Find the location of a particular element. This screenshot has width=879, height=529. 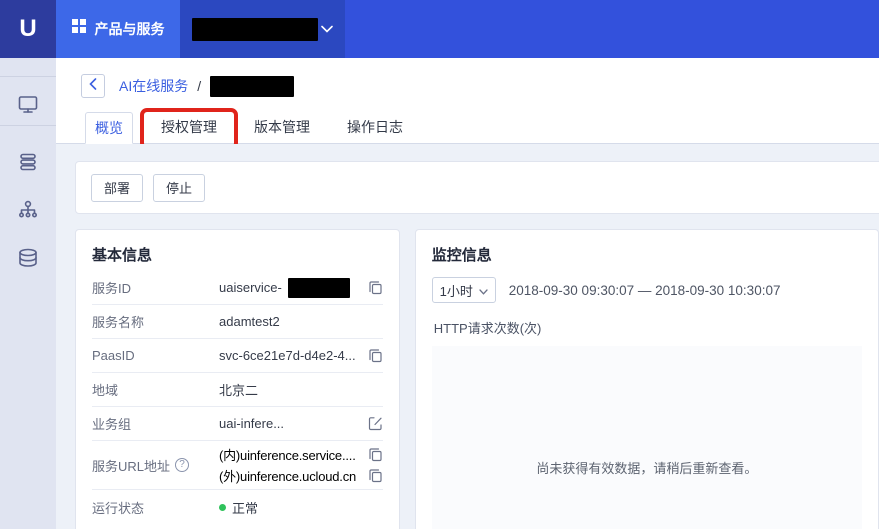

tab-bar: 概览 授权管理 版本管理 操作日志 is located at coordinates (258, 129).